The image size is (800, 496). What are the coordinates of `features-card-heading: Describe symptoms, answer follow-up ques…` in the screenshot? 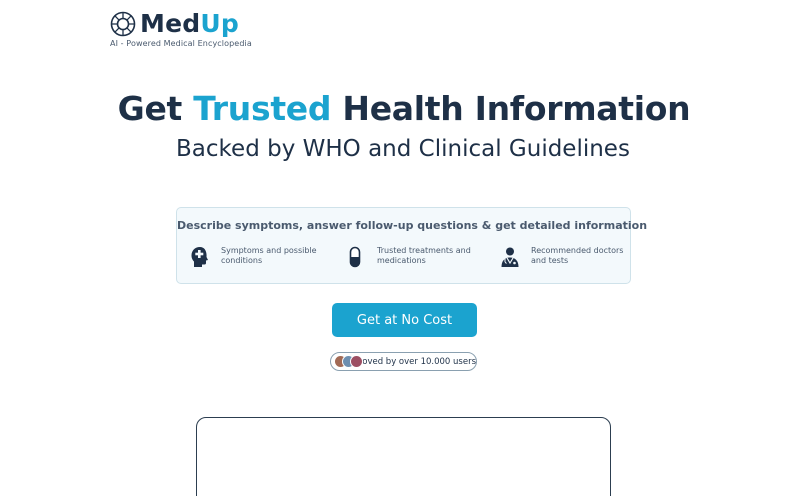 It's located at (412, 225).